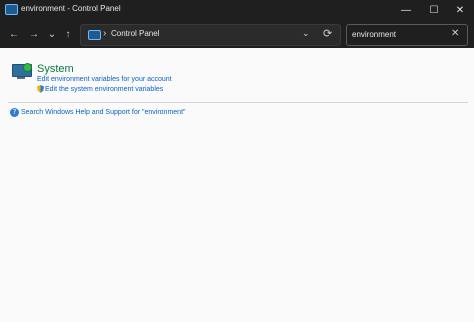  Describe the element at coordinates (105, 33) in the screenshot. I see `breadcrumb-chevron-icon: ›` at that location.